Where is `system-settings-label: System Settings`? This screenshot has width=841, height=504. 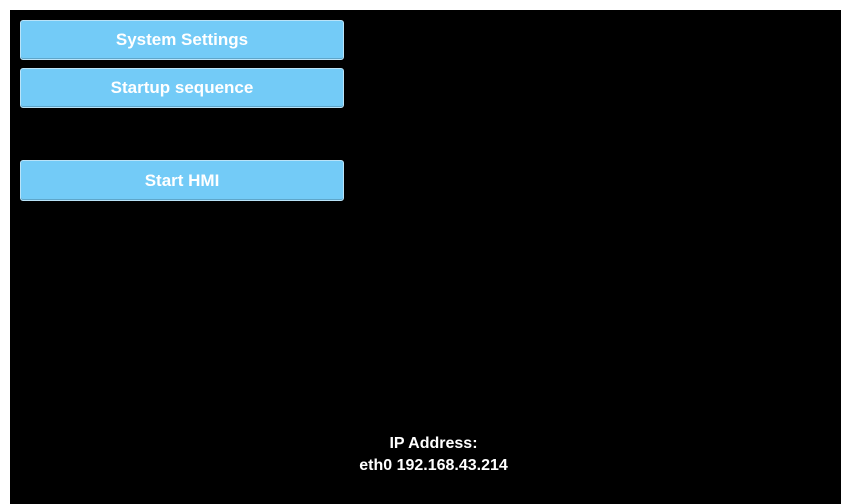 system-settings-label: System Settings is located at coordinates (182, 39).